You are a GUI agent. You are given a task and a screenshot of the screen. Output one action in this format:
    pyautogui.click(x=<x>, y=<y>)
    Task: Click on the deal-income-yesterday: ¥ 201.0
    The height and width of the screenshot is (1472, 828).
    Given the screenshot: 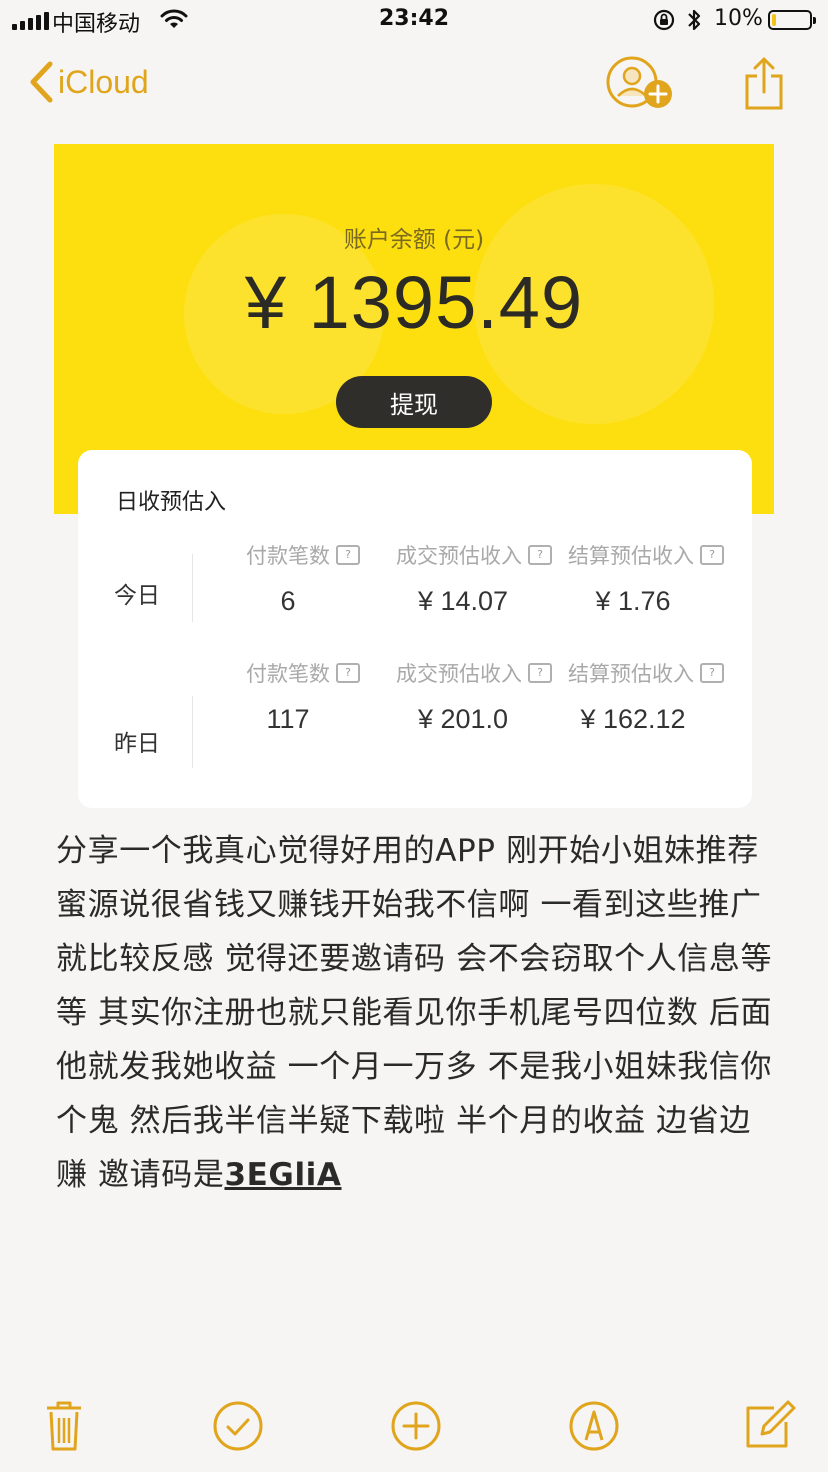 What is the action you would take?
    pyautogui.click(x=463, y=719)
    